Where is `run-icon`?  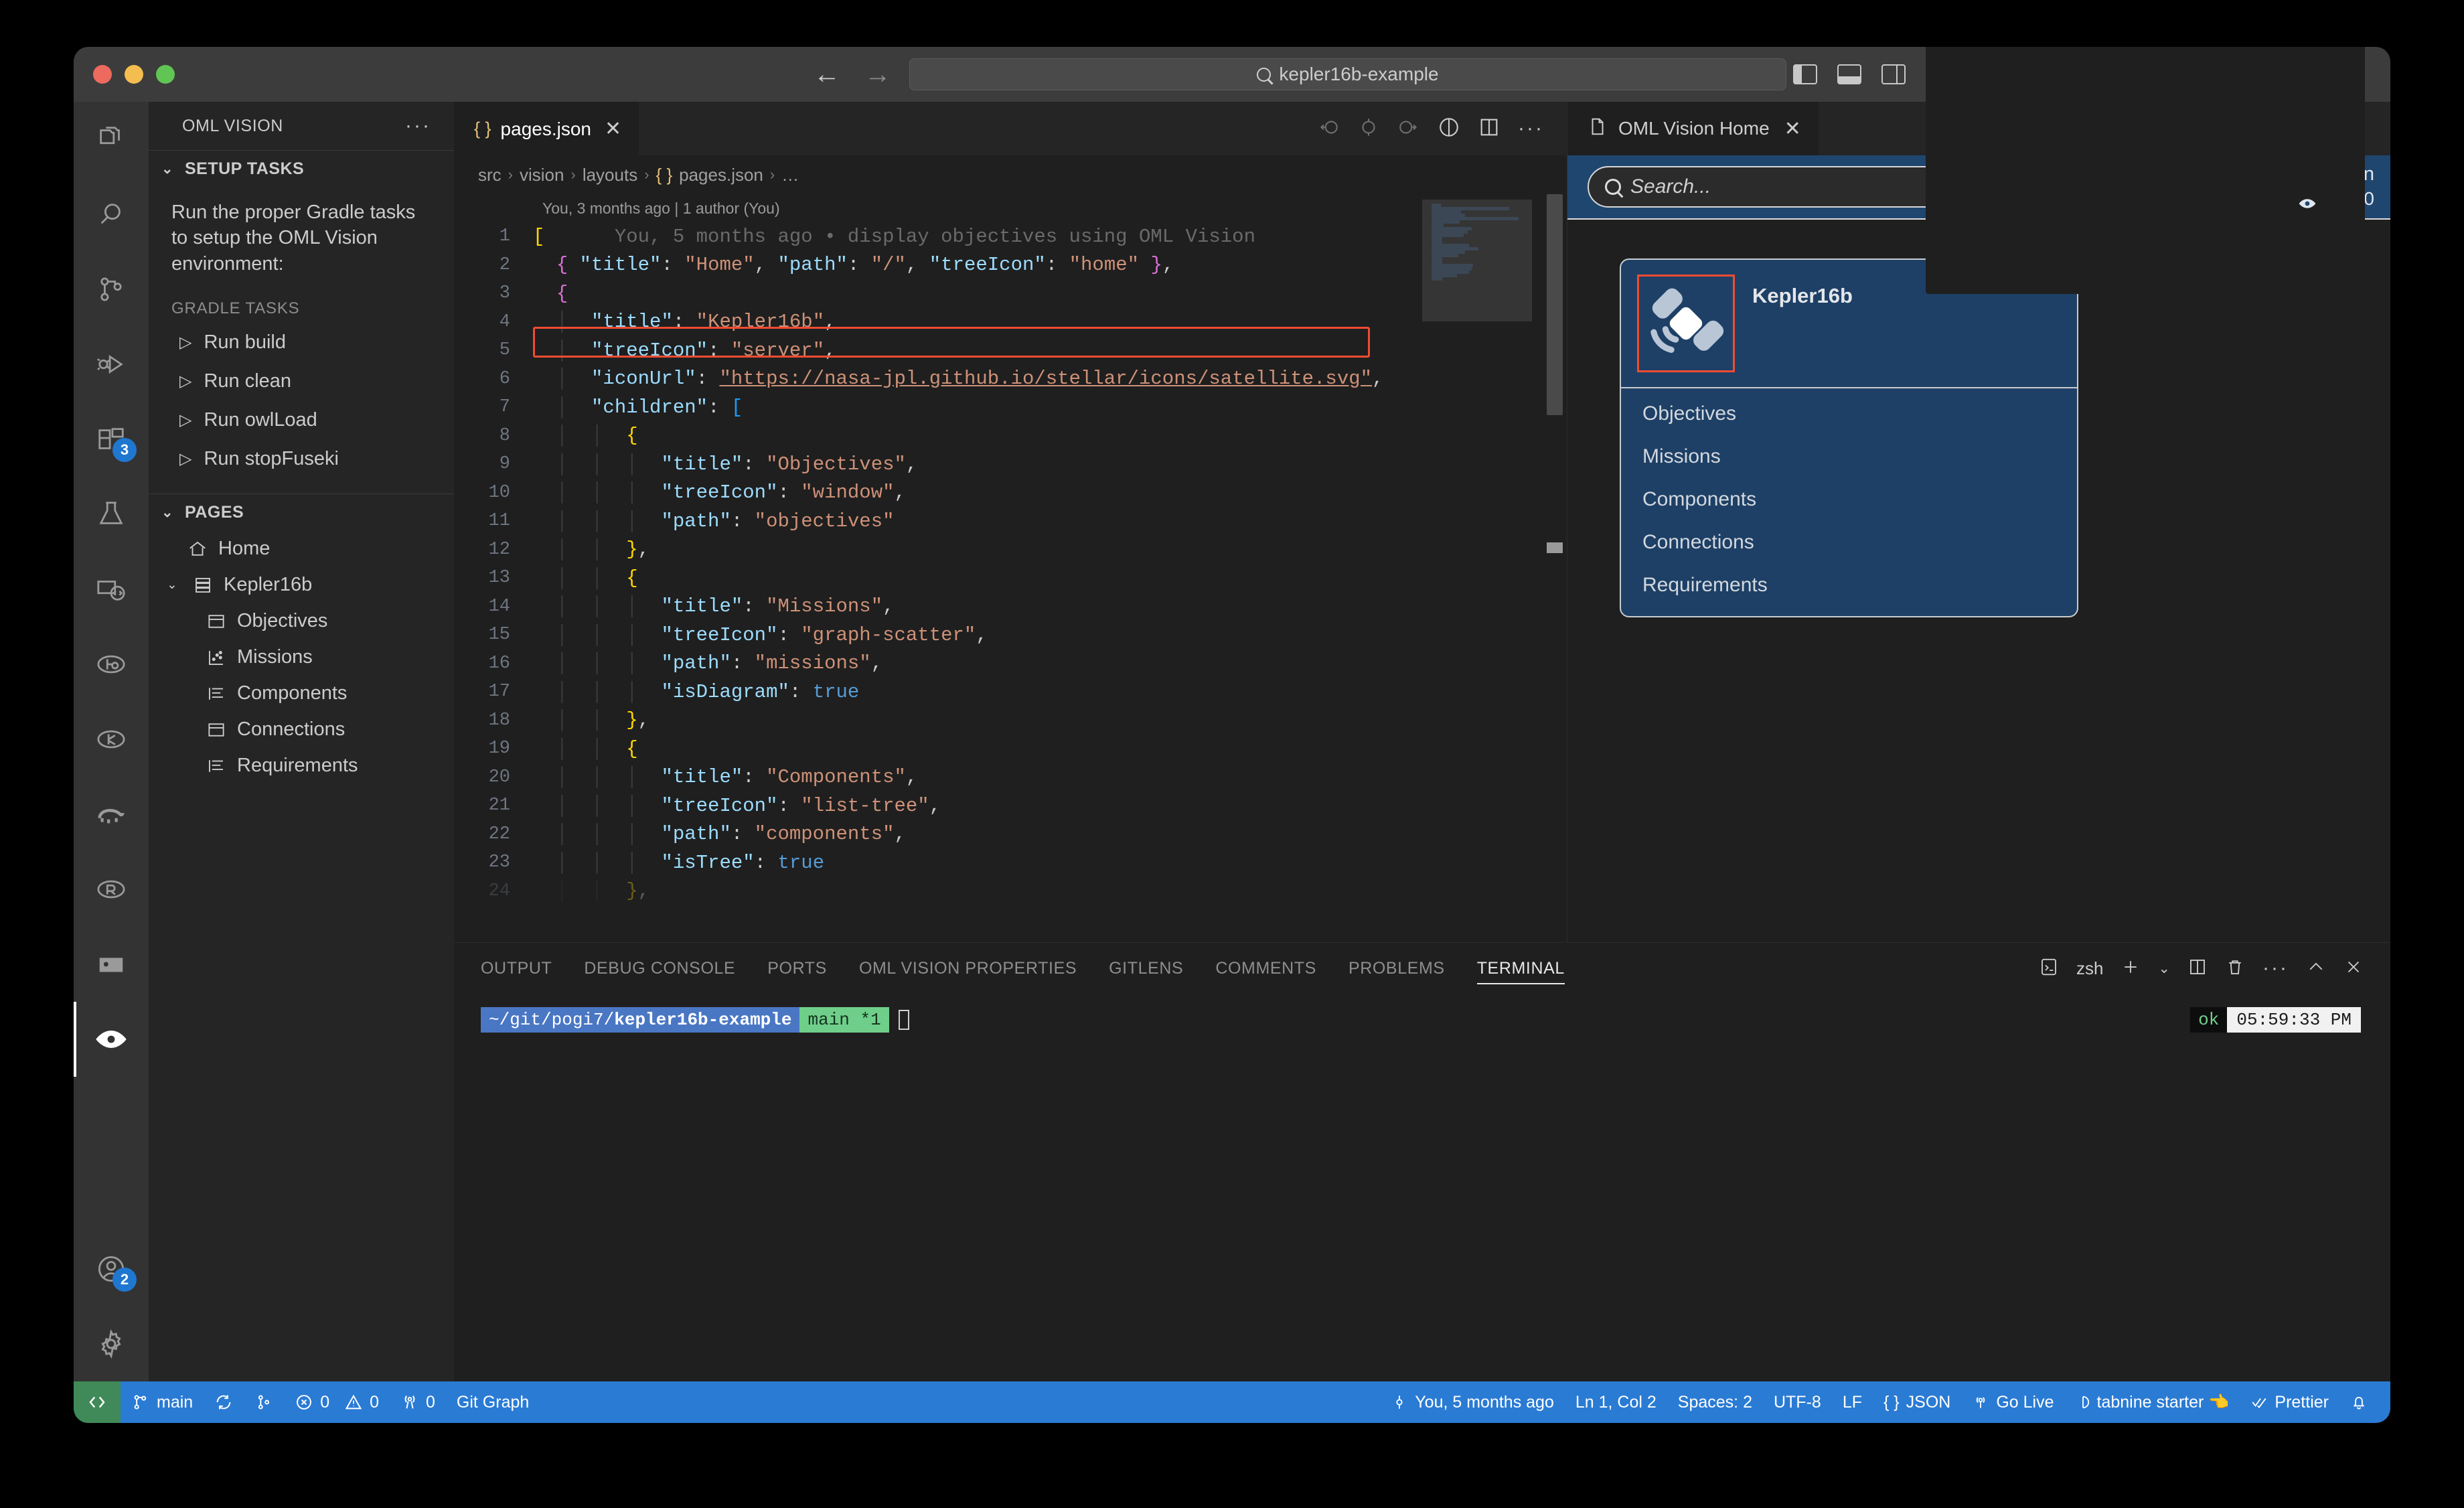 run-icon is located at coordinates (1449, 129).